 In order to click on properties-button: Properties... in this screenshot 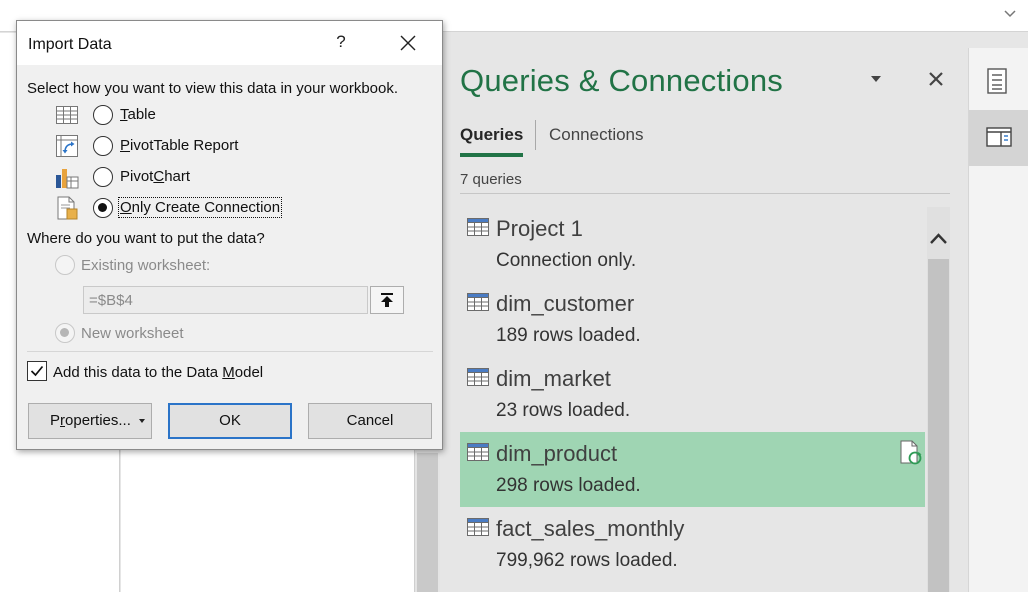, I will do `click(90, 421)`.